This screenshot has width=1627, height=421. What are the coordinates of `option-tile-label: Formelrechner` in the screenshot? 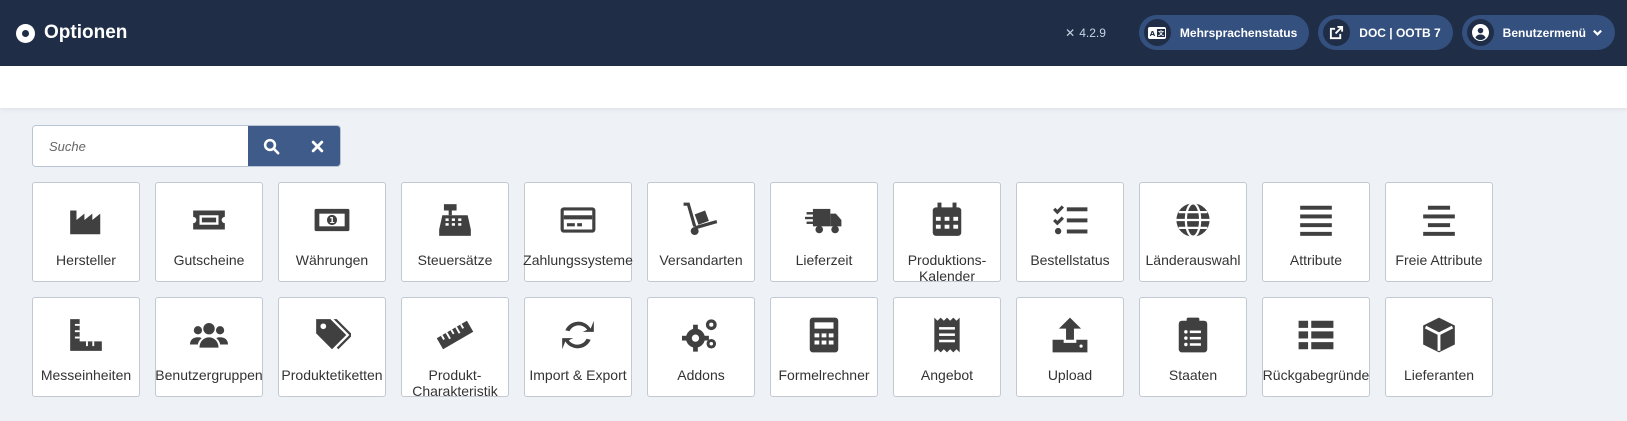 It's located at (824, 375).